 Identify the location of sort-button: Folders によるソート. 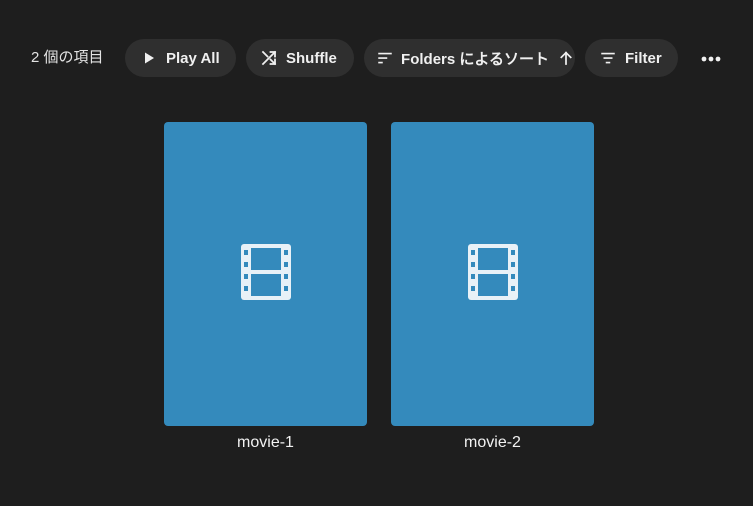
(469, 58).